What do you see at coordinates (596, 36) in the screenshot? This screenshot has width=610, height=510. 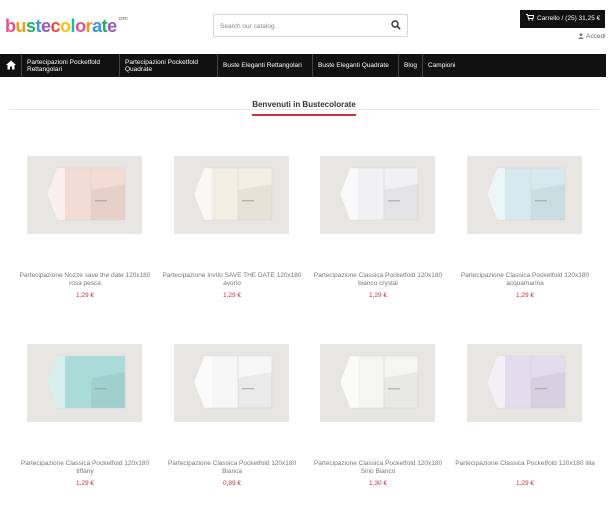 I see `login-label: Accedi` at bounding box center [596, 36].